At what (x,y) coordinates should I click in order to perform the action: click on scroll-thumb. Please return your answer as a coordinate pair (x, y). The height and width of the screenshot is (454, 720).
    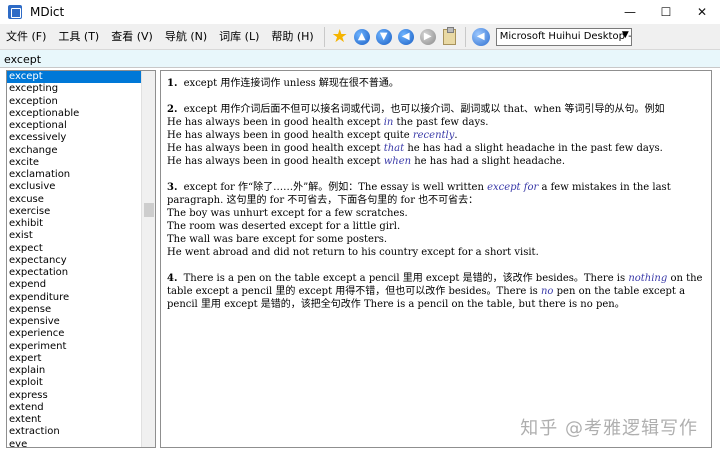
    Looking at the image, I should click on (149, 210).